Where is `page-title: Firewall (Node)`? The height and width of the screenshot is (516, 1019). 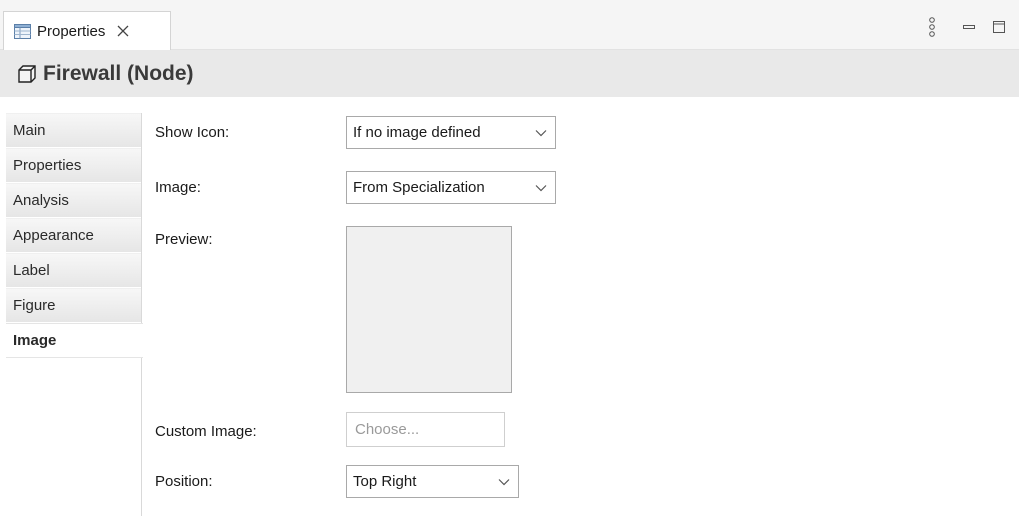 page-title: Firewall (Node) is located at coordinates (118, 73).